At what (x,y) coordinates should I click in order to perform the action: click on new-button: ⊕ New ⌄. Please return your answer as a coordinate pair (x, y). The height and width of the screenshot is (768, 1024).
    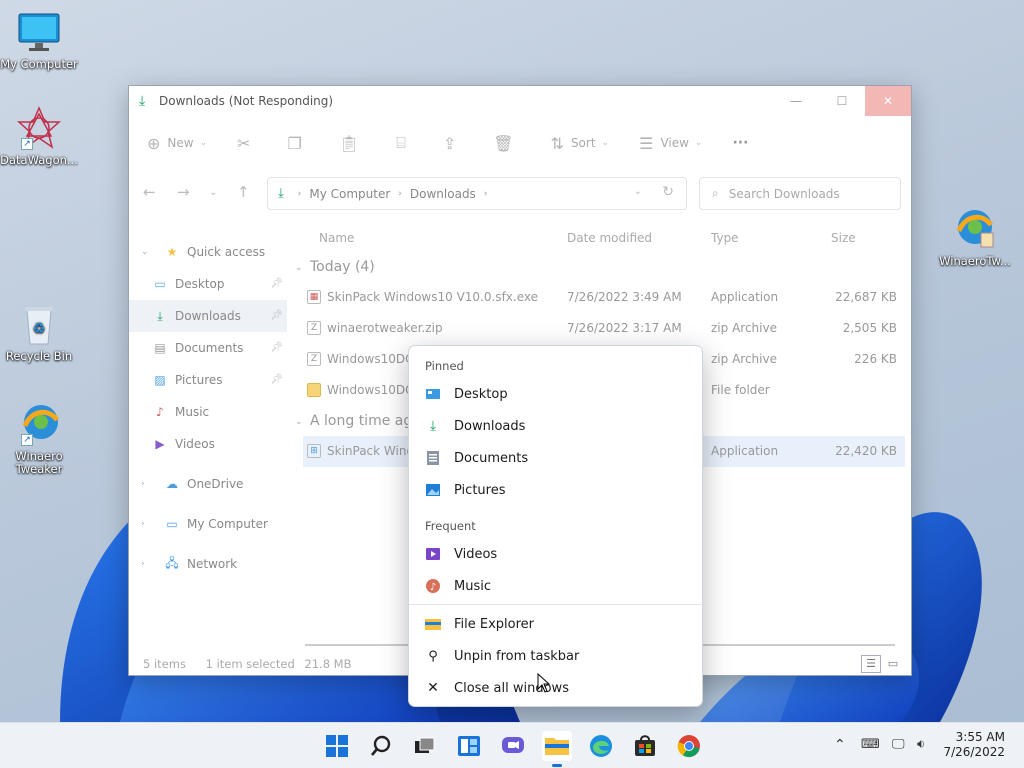
    Looking at the image, I should click on (177, 143).